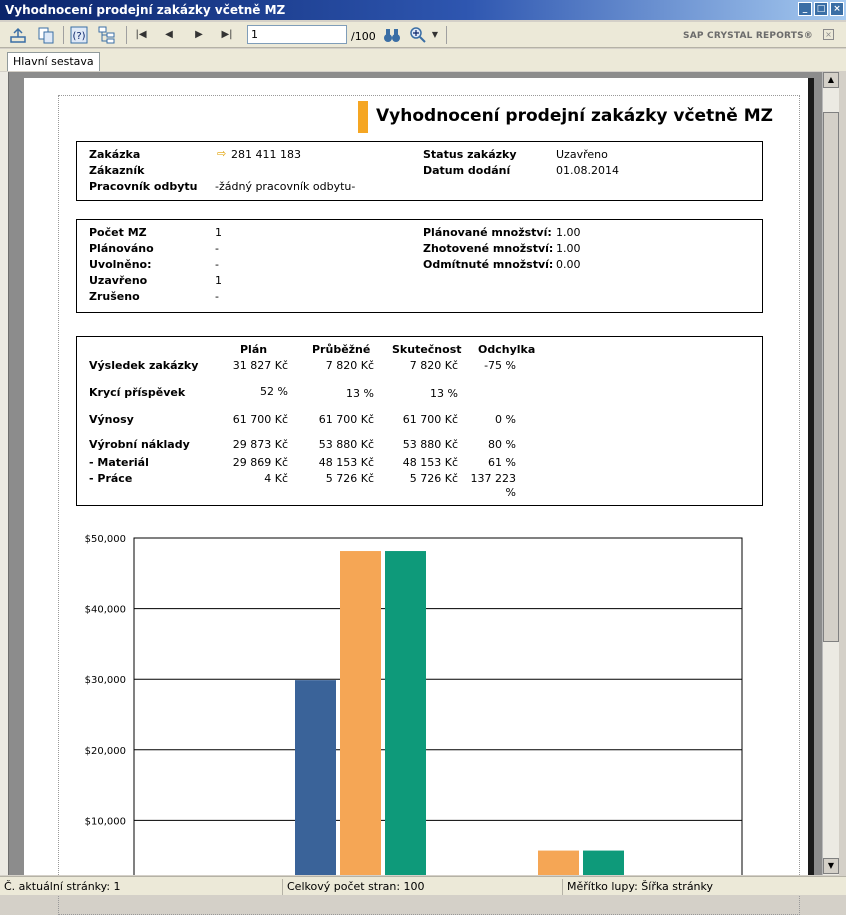 This screenshot has width=846, height=915. What do you see at coordinates (505, 419) in the screenshot?
I see `cell-odchylka: 0 %` at bounding box center [505, 419].